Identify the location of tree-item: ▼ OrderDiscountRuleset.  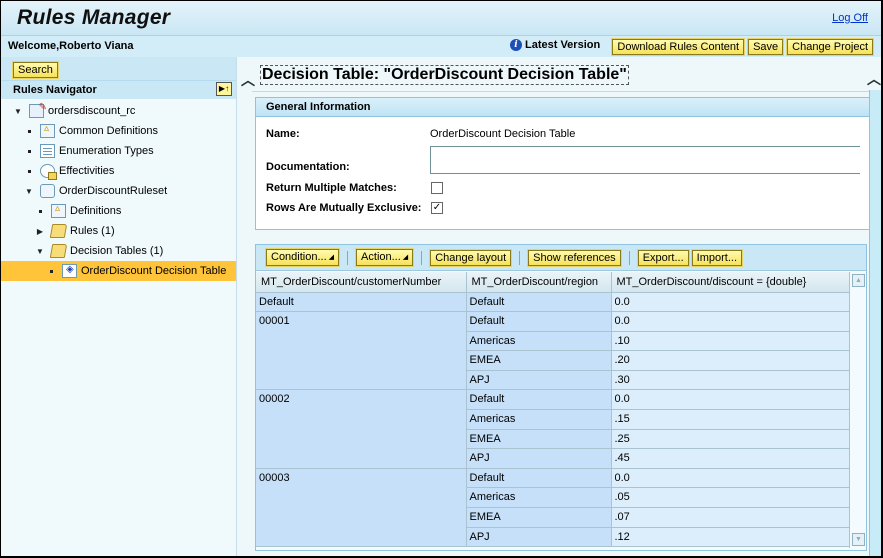
(118, 191).